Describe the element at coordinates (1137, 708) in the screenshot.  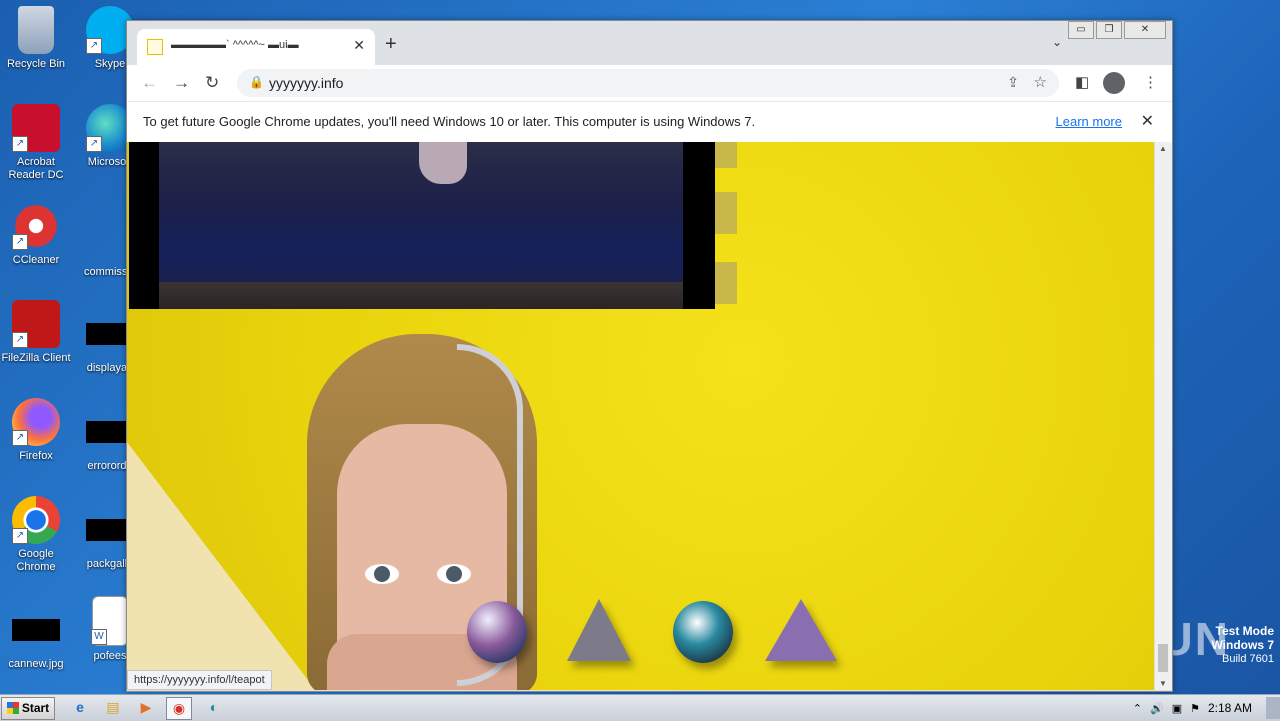
I see `tray-expand-icon: ⌃` at that location.